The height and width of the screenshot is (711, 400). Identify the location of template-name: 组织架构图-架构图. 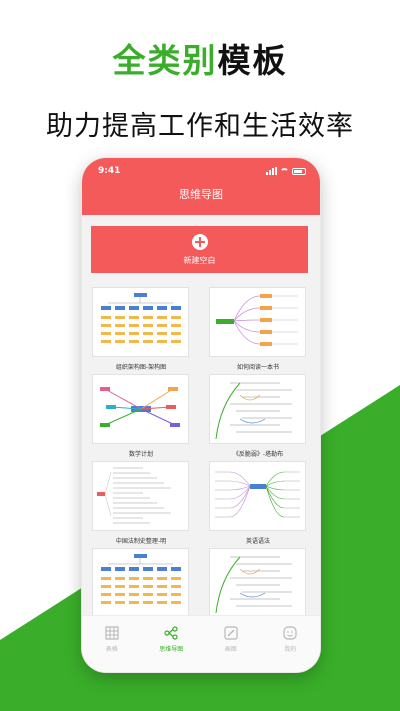
(141, 367).